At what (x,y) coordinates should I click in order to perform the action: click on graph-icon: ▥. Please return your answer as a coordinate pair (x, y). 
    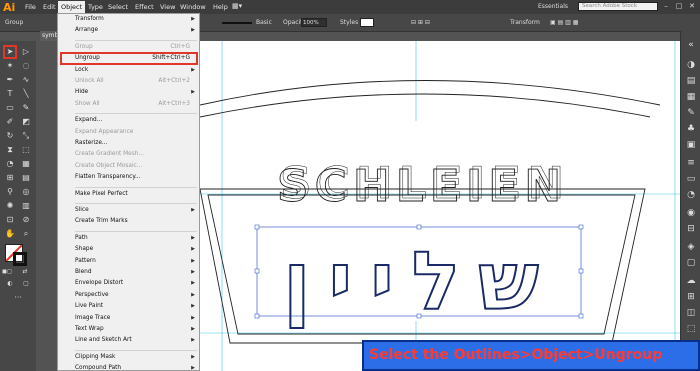
    Looking at the image, I should click on (26, 206).